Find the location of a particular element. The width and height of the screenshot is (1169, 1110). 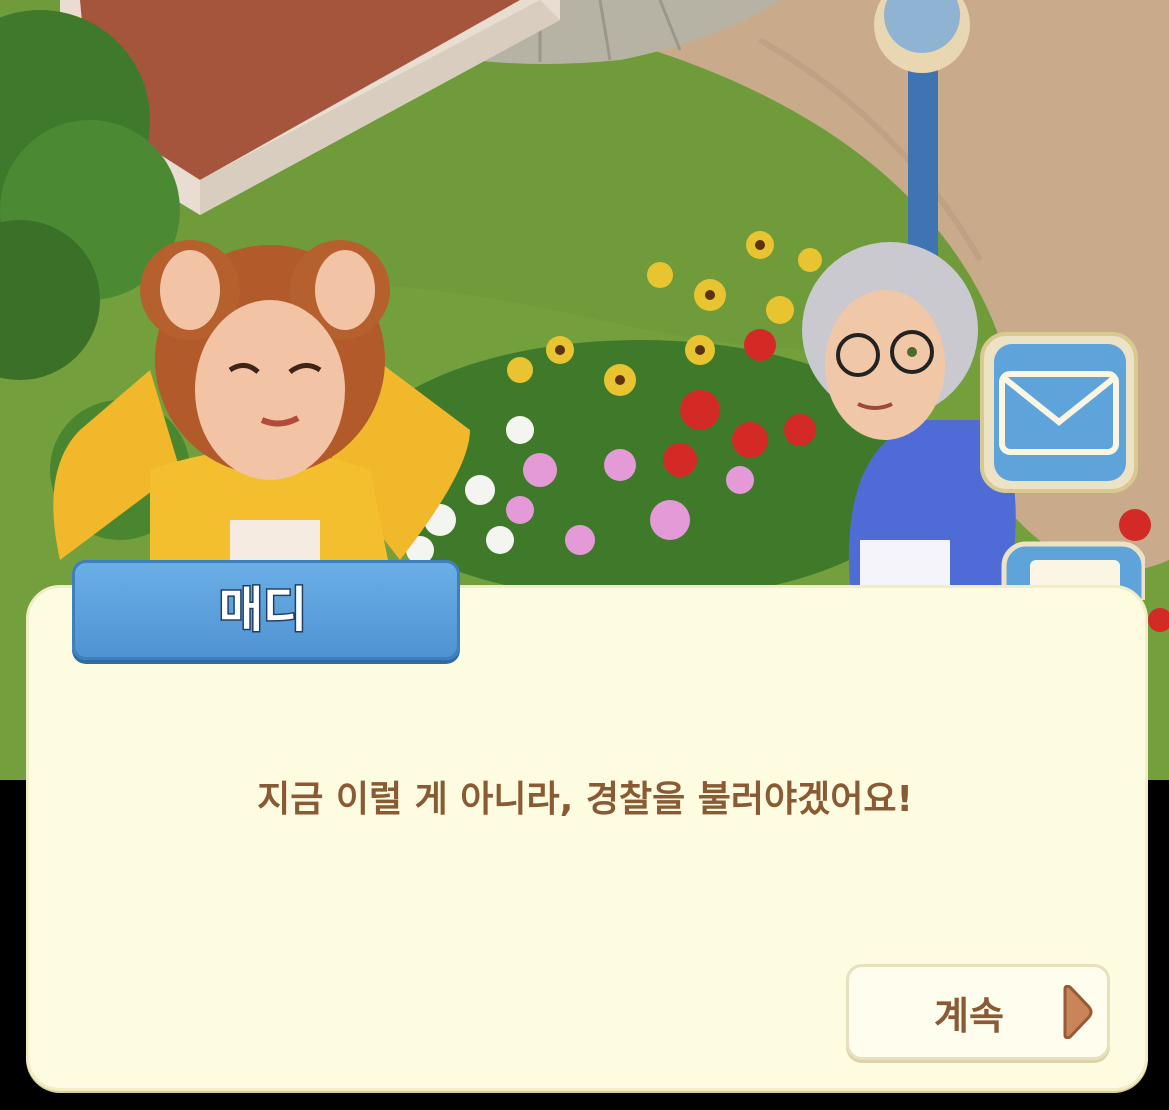

continue-button: 계속 is located at coordinates (978, 1012).